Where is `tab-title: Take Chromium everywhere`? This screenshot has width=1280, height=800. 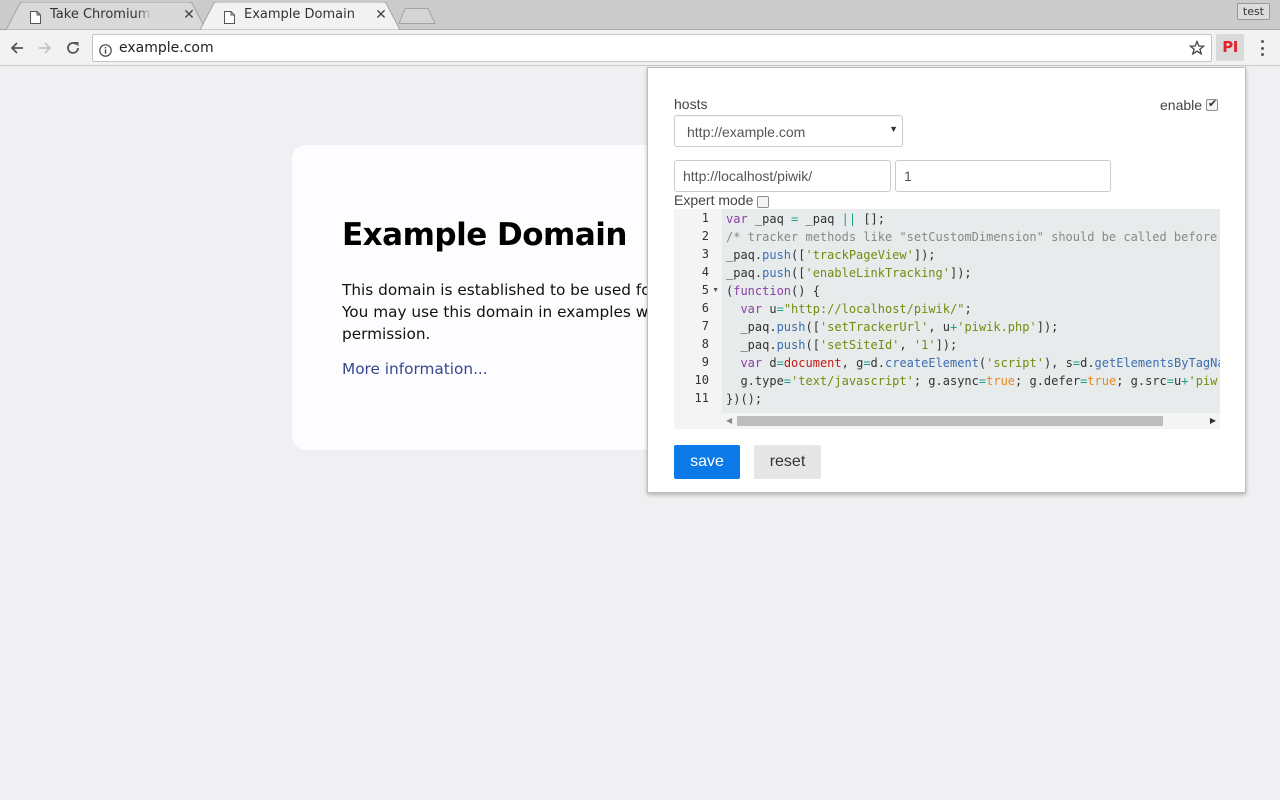 tab-title: Take Chromium everywhere is located at coordinates (101, 14).